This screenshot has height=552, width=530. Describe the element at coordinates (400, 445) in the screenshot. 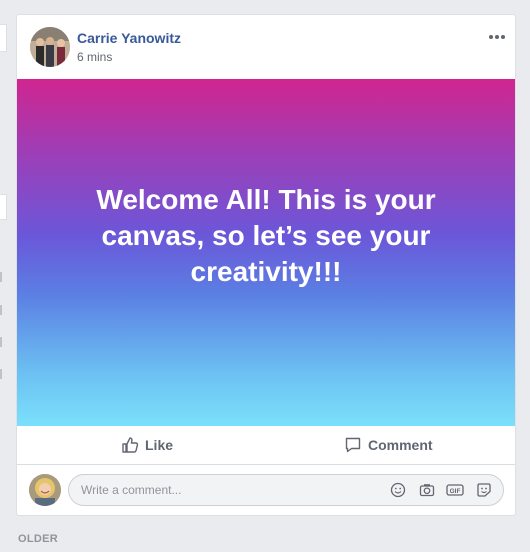

I see `comment-label: Comment` at that location.